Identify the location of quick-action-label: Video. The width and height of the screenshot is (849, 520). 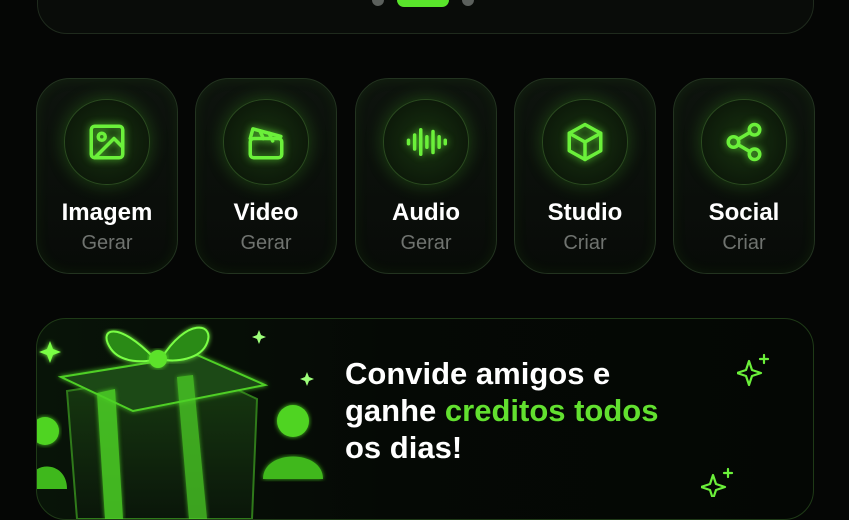
(266, 212).